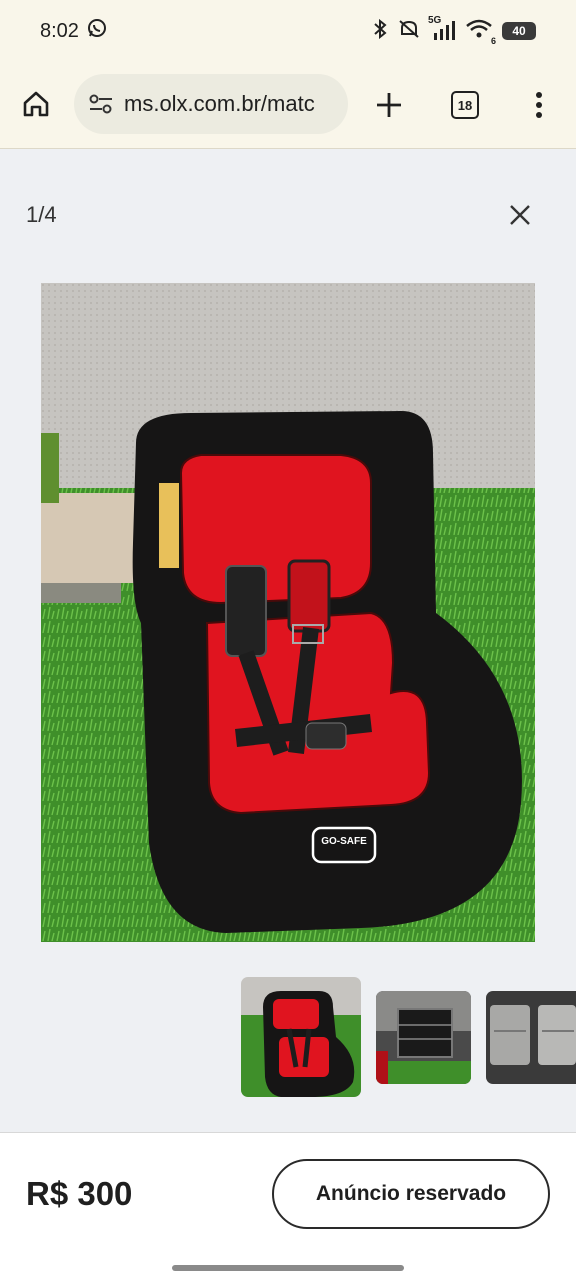 This screenshot has width=576, height=1281. I want to click on signal-icon: 5G, so click(442, 28).